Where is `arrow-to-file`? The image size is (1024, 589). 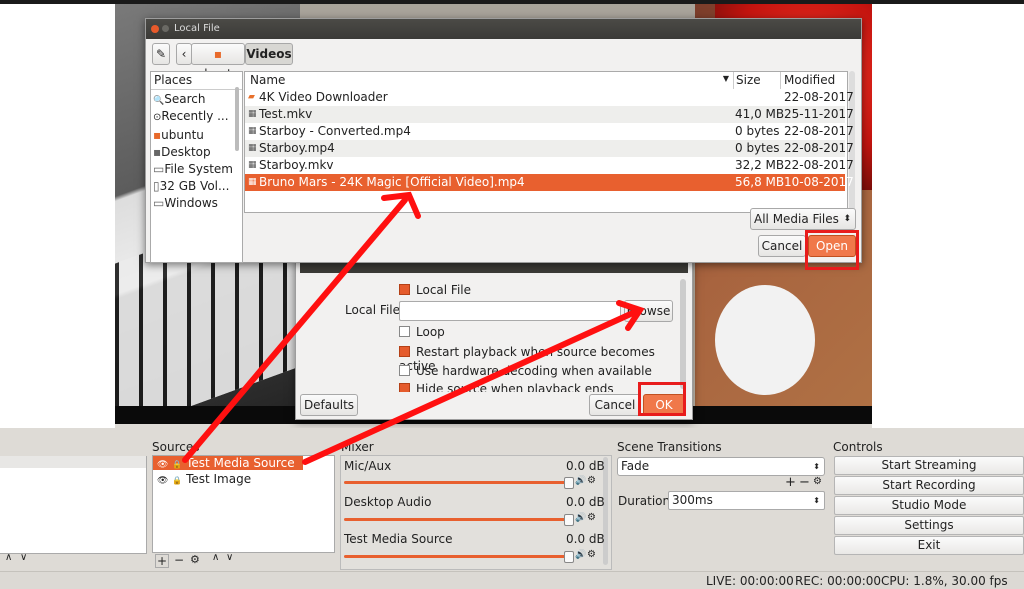 arrow-to-file is located at coordinates (295, 330).